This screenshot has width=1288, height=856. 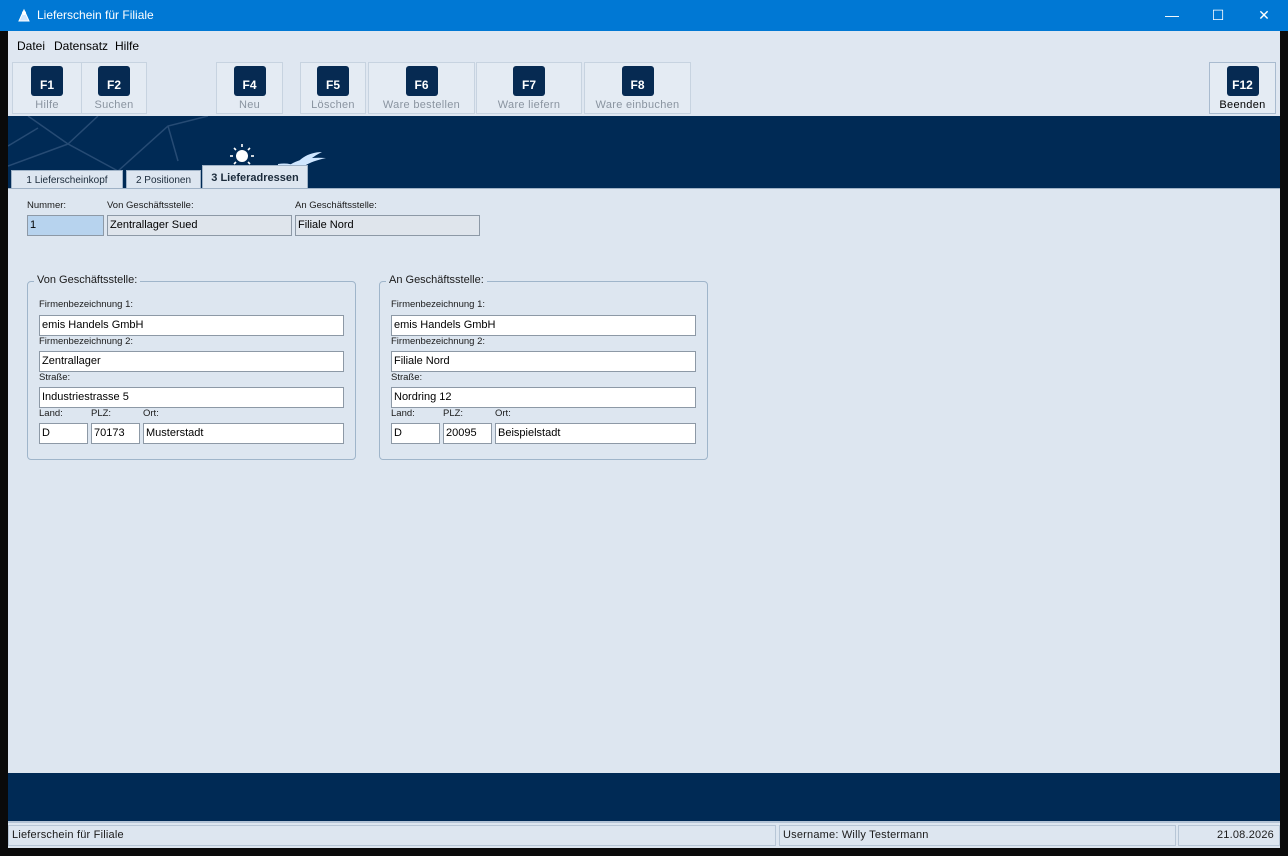 What do you see at coordinates (644, 797) in the screenshot?
I see `footer-band` at bounding box center [644, 797].